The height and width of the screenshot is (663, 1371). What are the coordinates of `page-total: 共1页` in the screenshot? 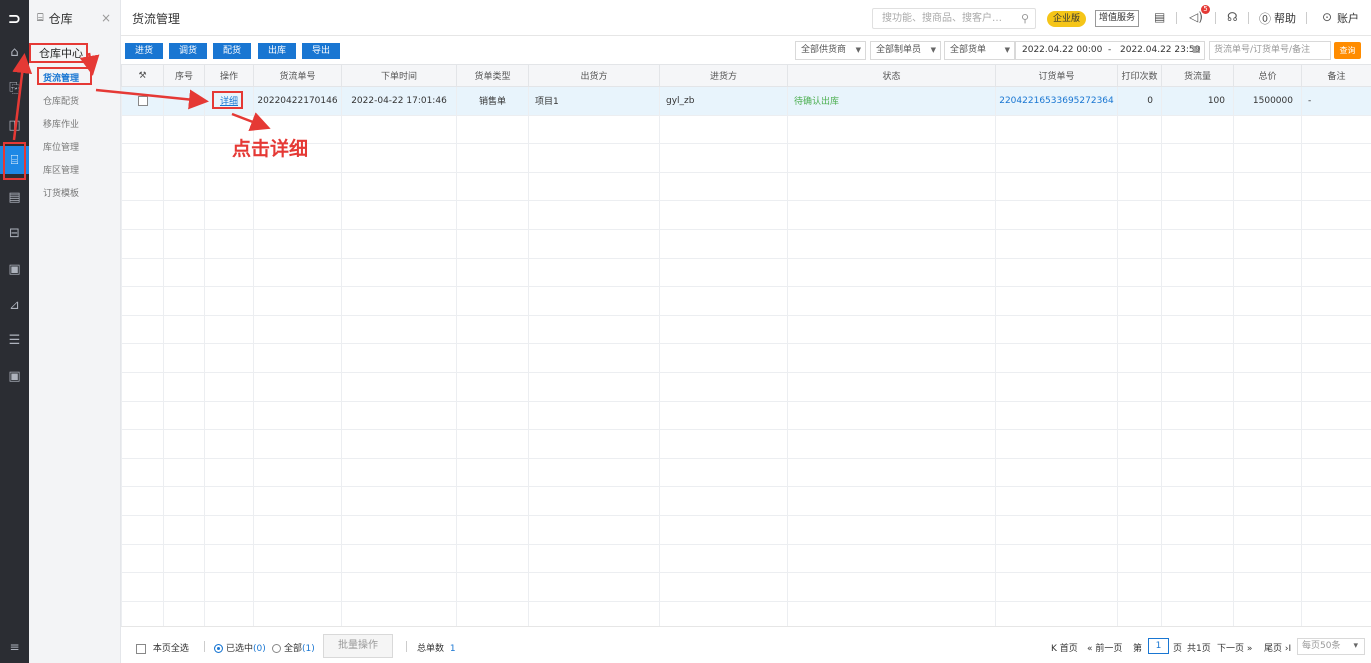 It's located at (1199, 649).